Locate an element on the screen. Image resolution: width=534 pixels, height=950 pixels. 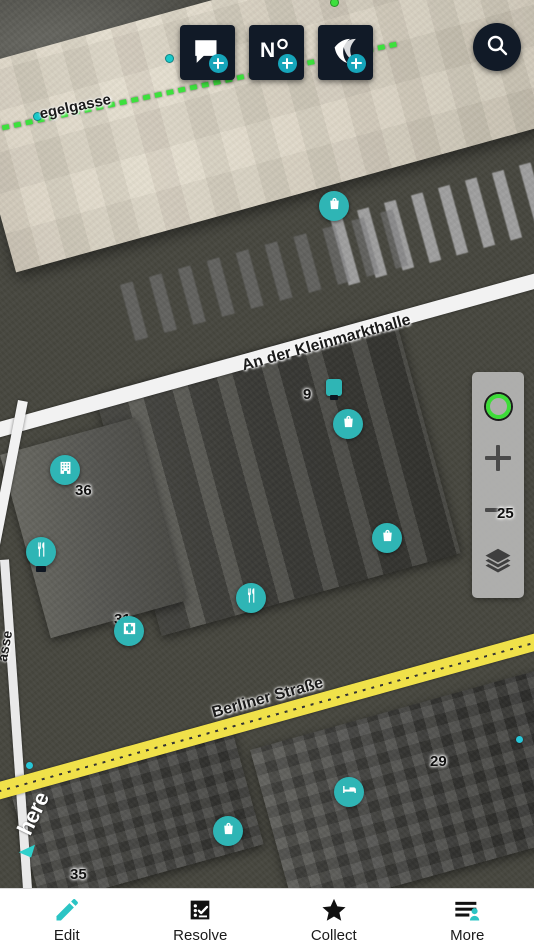
house-number-25: 25 is located at coordinates (505, 513).